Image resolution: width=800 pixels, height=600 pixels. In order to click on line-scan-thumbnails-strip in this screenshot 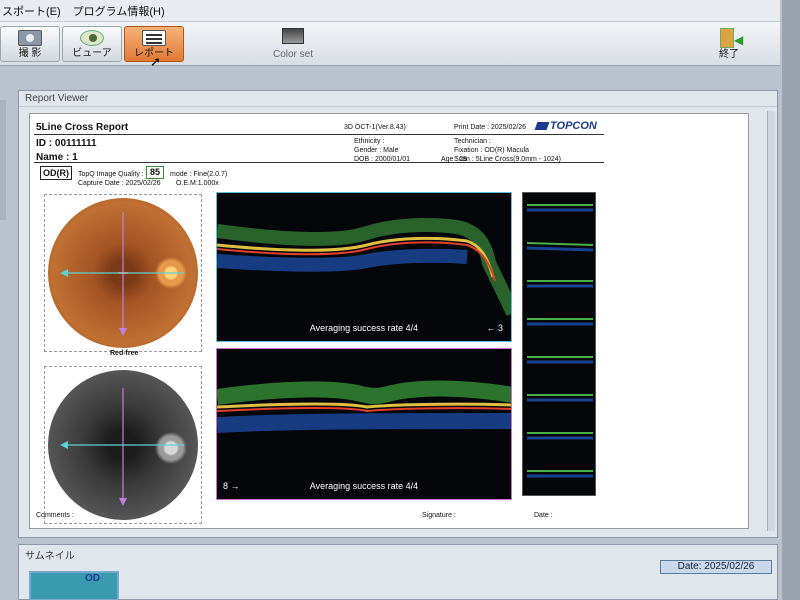, I will do `click(559, 344)`.